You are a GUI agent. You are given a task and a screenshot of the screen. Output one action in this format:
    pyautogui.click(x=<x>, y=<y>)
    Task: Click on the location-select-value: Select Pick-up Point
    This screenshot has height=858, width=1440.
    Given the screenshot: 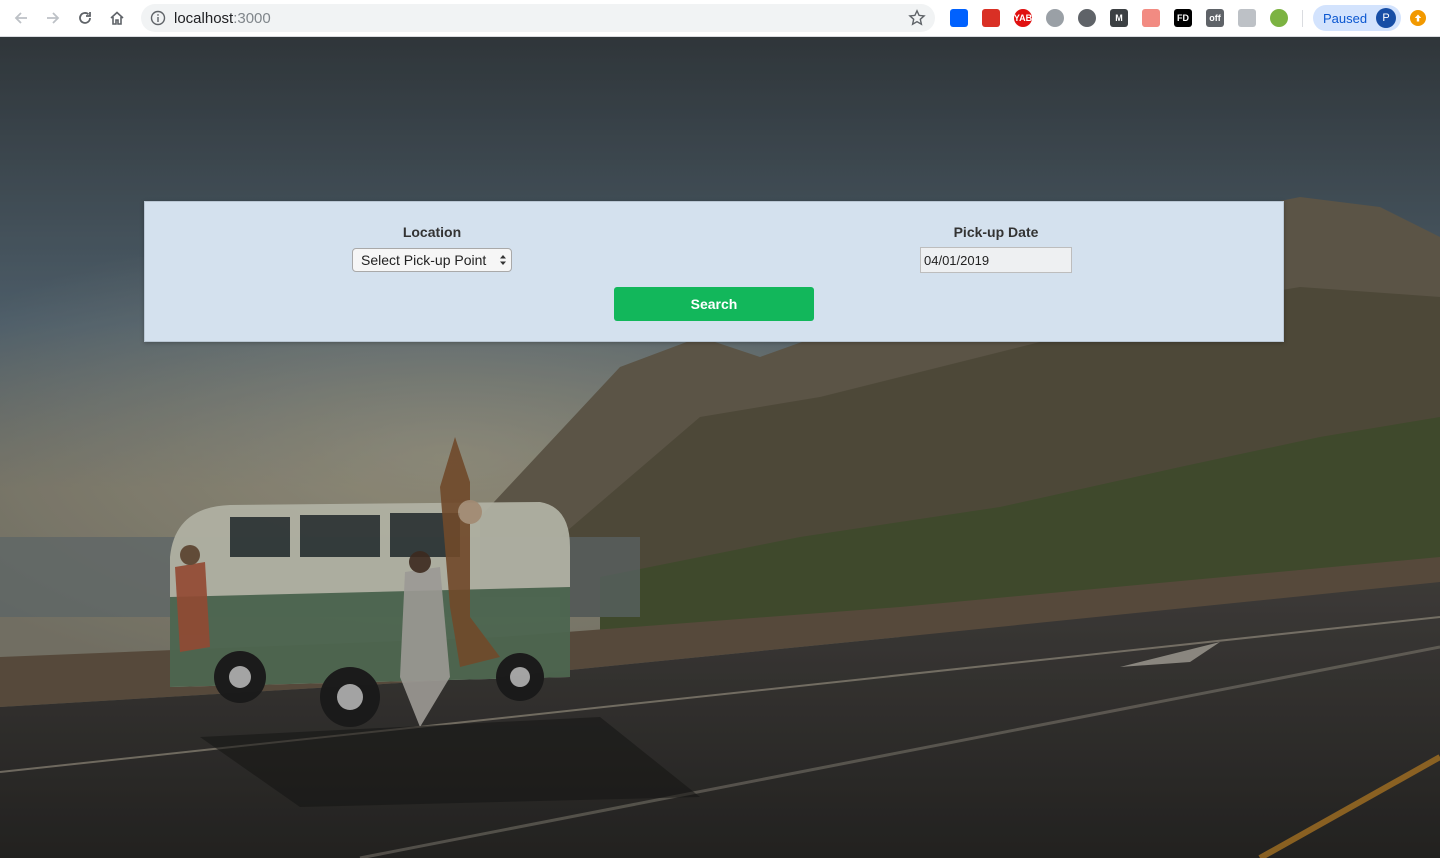 What is the action you would take?
    pyautogui.click(x=424, y=260)
    